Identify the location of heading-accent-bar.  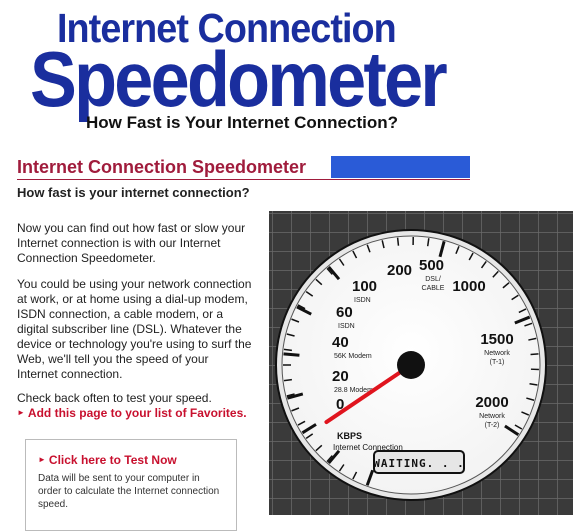
(400, 167).